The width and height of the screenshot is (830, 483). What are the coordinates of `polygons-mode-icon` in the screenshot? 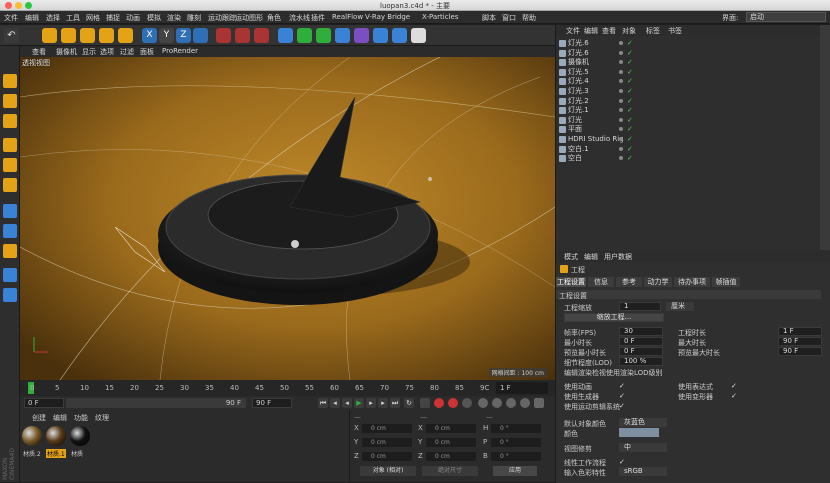 It's located at (10, 185).